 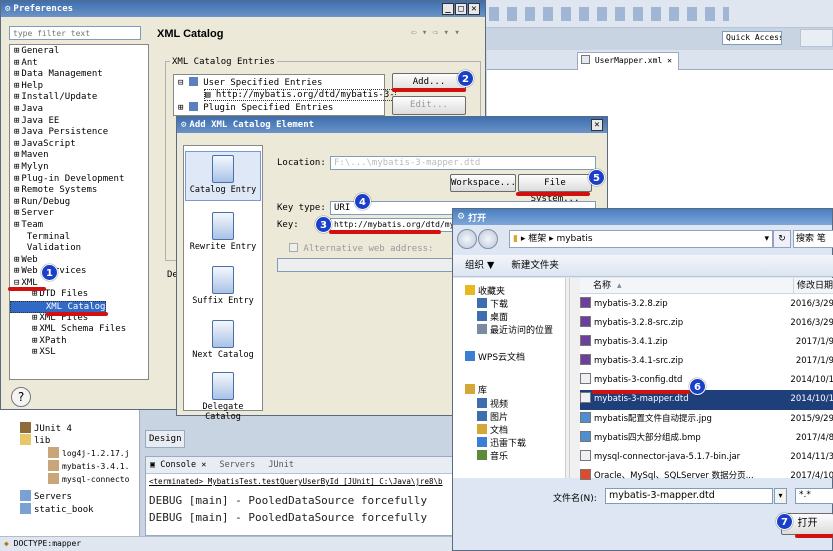 What do you see at coordinates (223, 288) in the screenshot?
I see `catalog-sidebar-item: Suffix Entry` at bounding box center [223, 288].